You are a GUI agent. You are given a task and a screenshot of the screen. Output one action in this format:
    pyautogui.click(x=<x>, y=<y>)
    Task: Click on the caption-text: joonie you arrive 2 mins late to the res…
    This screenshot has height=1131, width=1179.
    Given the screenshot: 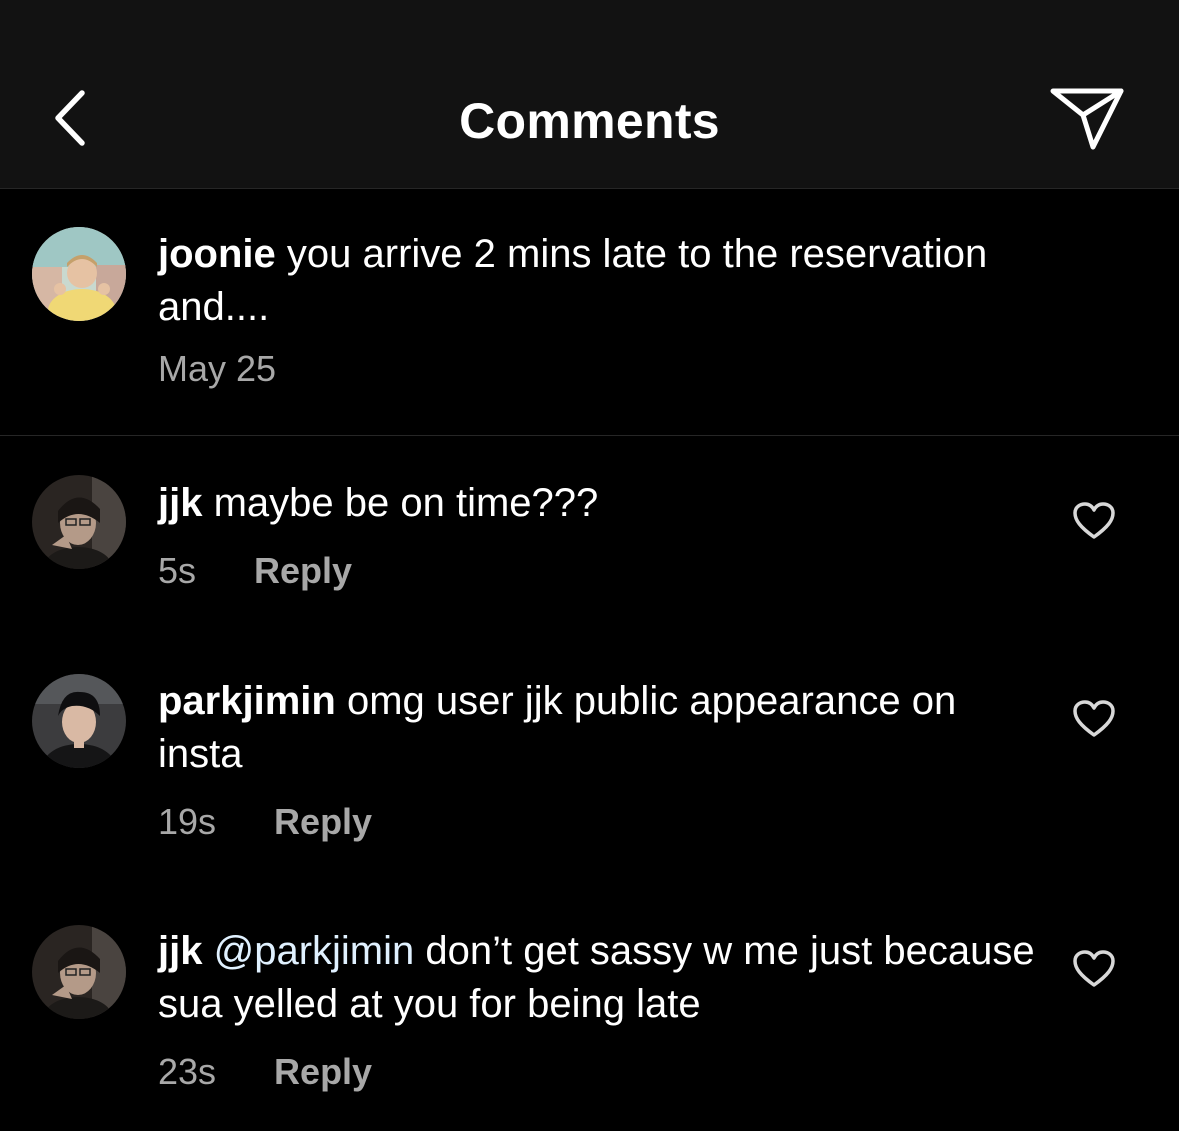 What is the action you would take?
    pyautogui.click(x=598, y=281)
    